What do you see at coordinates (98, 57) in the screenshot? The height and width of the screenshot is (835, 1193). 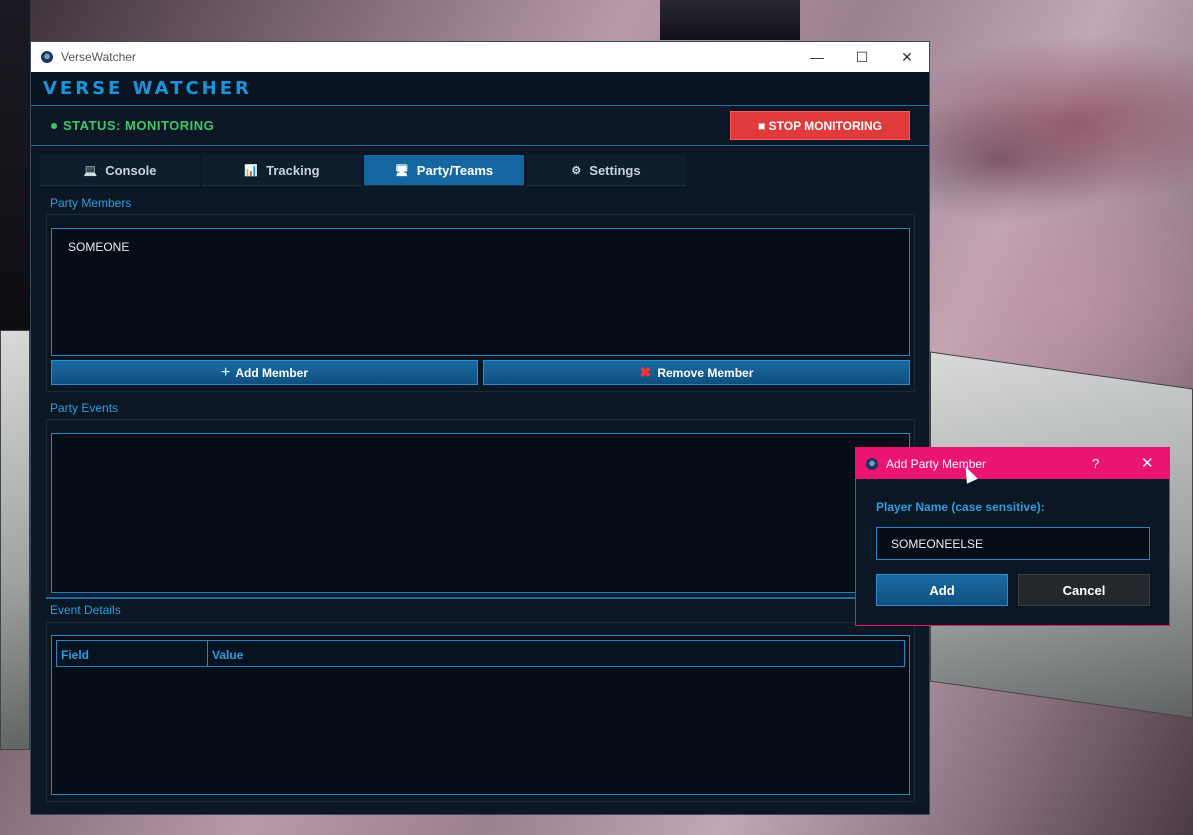 I see `window-title: VerseWatcher` at bounding box center [98, 57].